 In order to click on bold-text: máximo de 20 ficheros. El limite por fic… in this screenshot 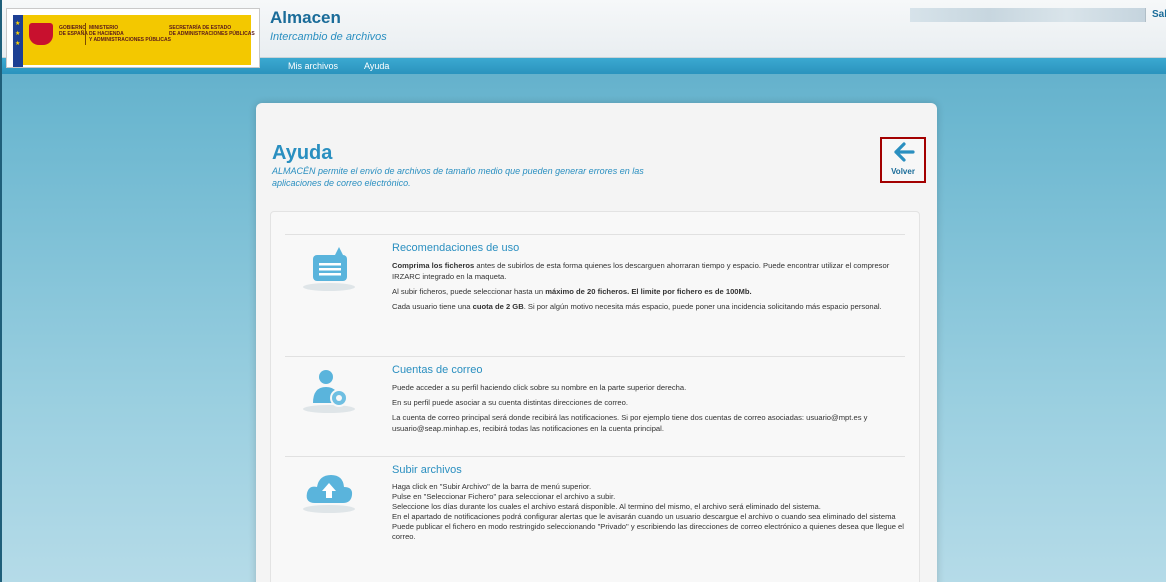, I will do `click(648, 291)`.